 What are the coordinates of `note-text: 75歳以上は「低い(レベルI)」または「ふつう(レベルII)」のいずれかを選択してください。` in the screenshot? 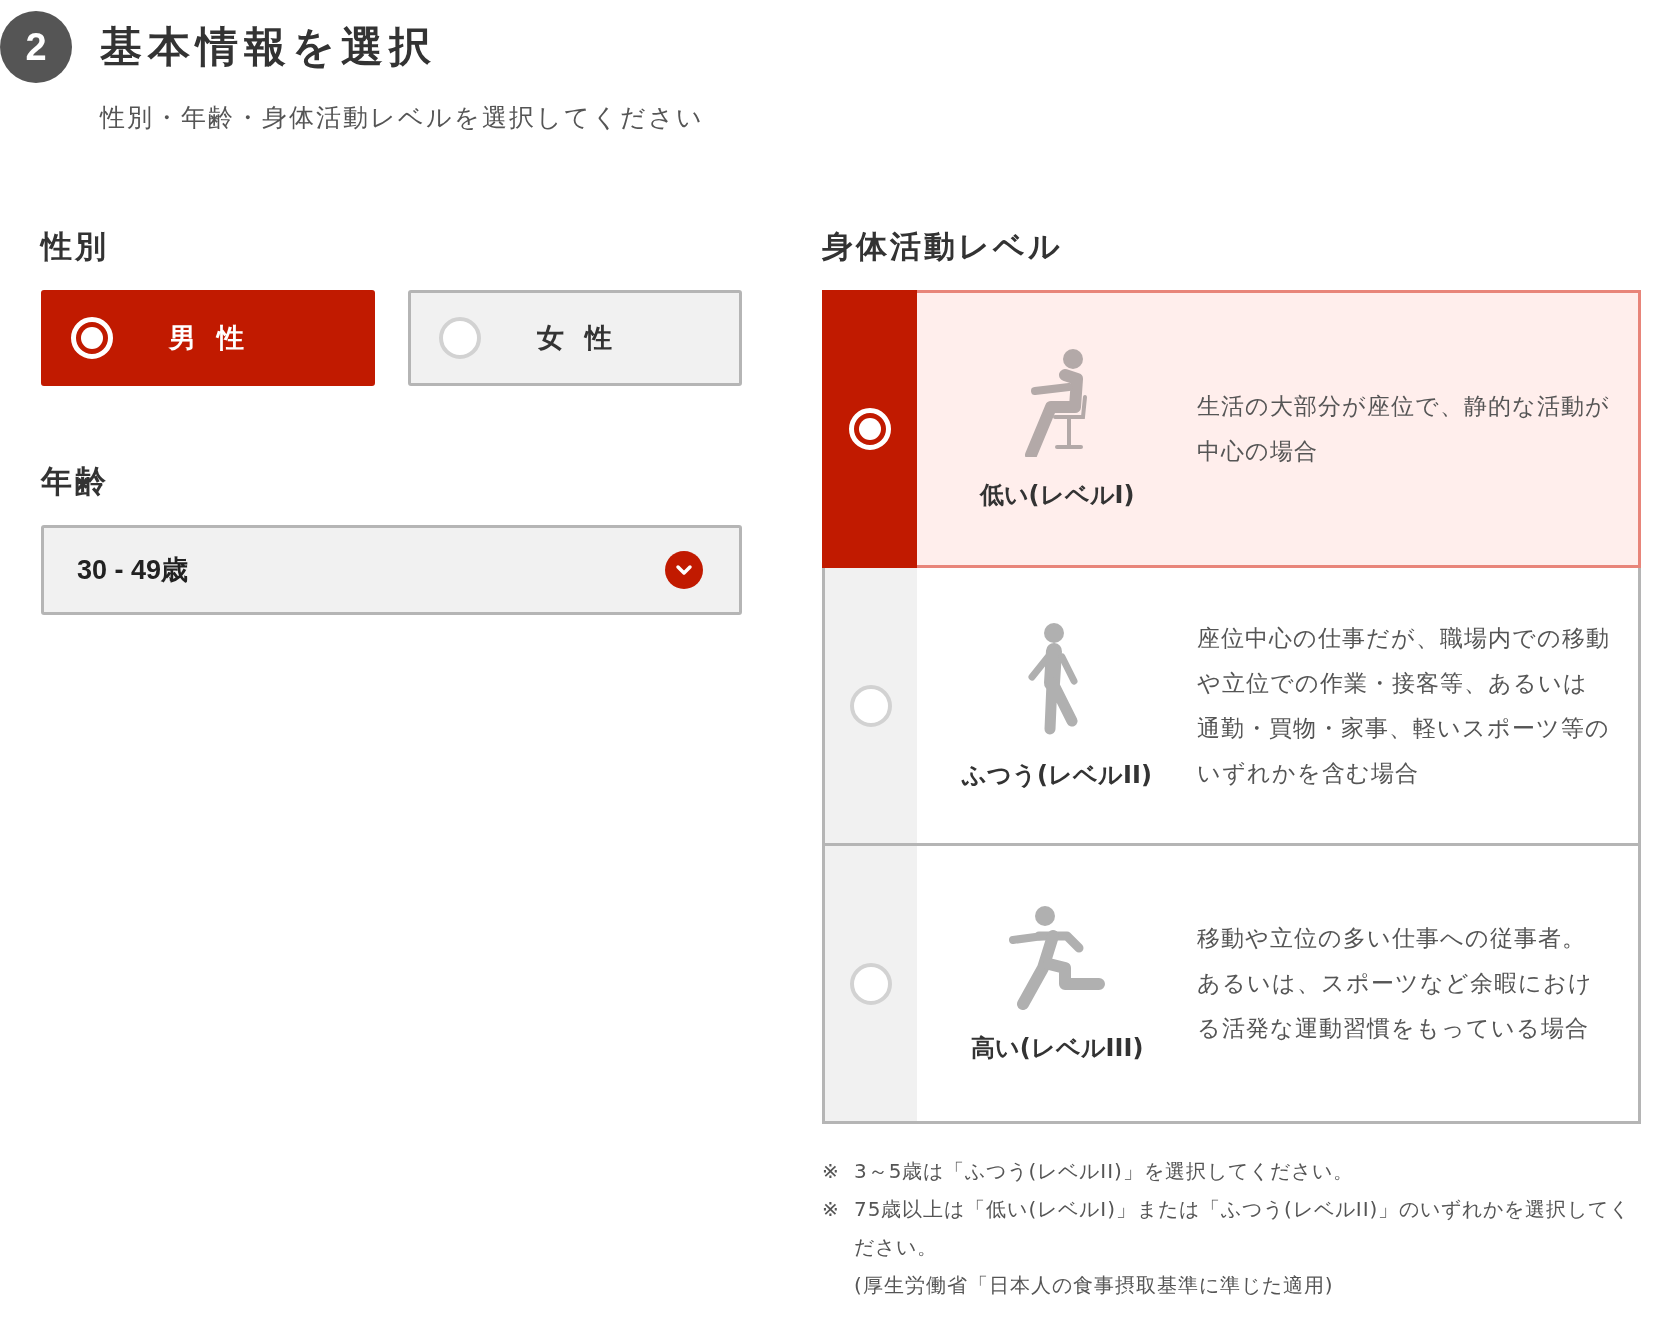 It's located at (1243, 1228).